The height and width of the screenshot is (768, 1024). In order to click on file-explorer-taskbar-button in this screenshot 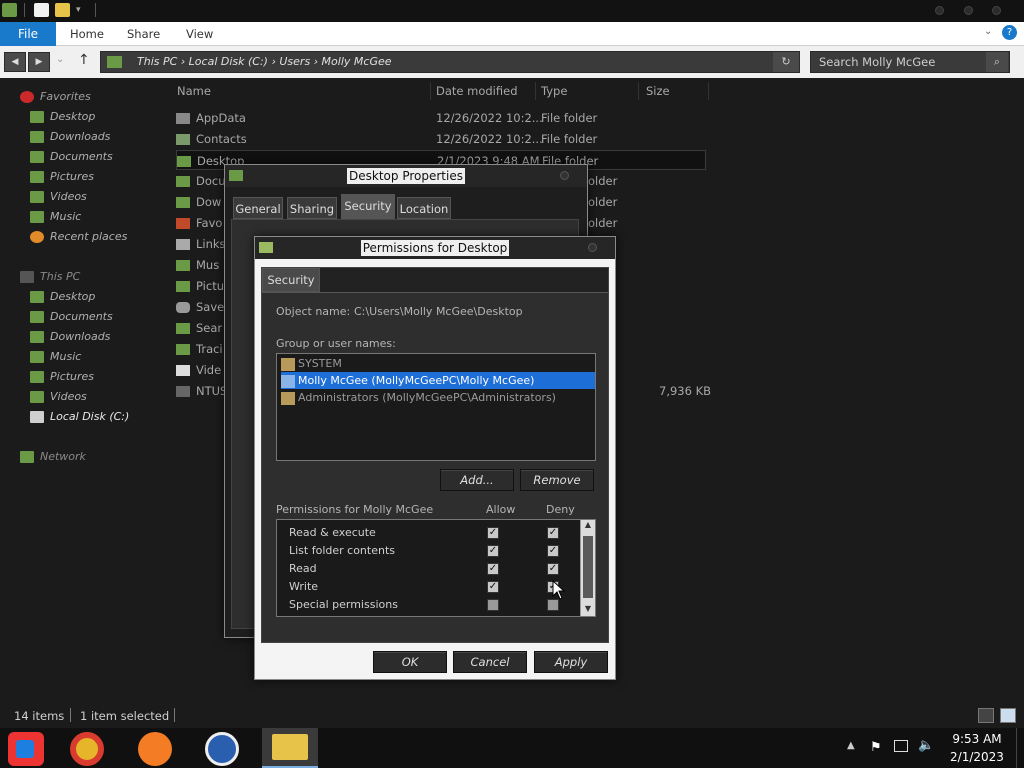, I will do `click(290, 748)`.